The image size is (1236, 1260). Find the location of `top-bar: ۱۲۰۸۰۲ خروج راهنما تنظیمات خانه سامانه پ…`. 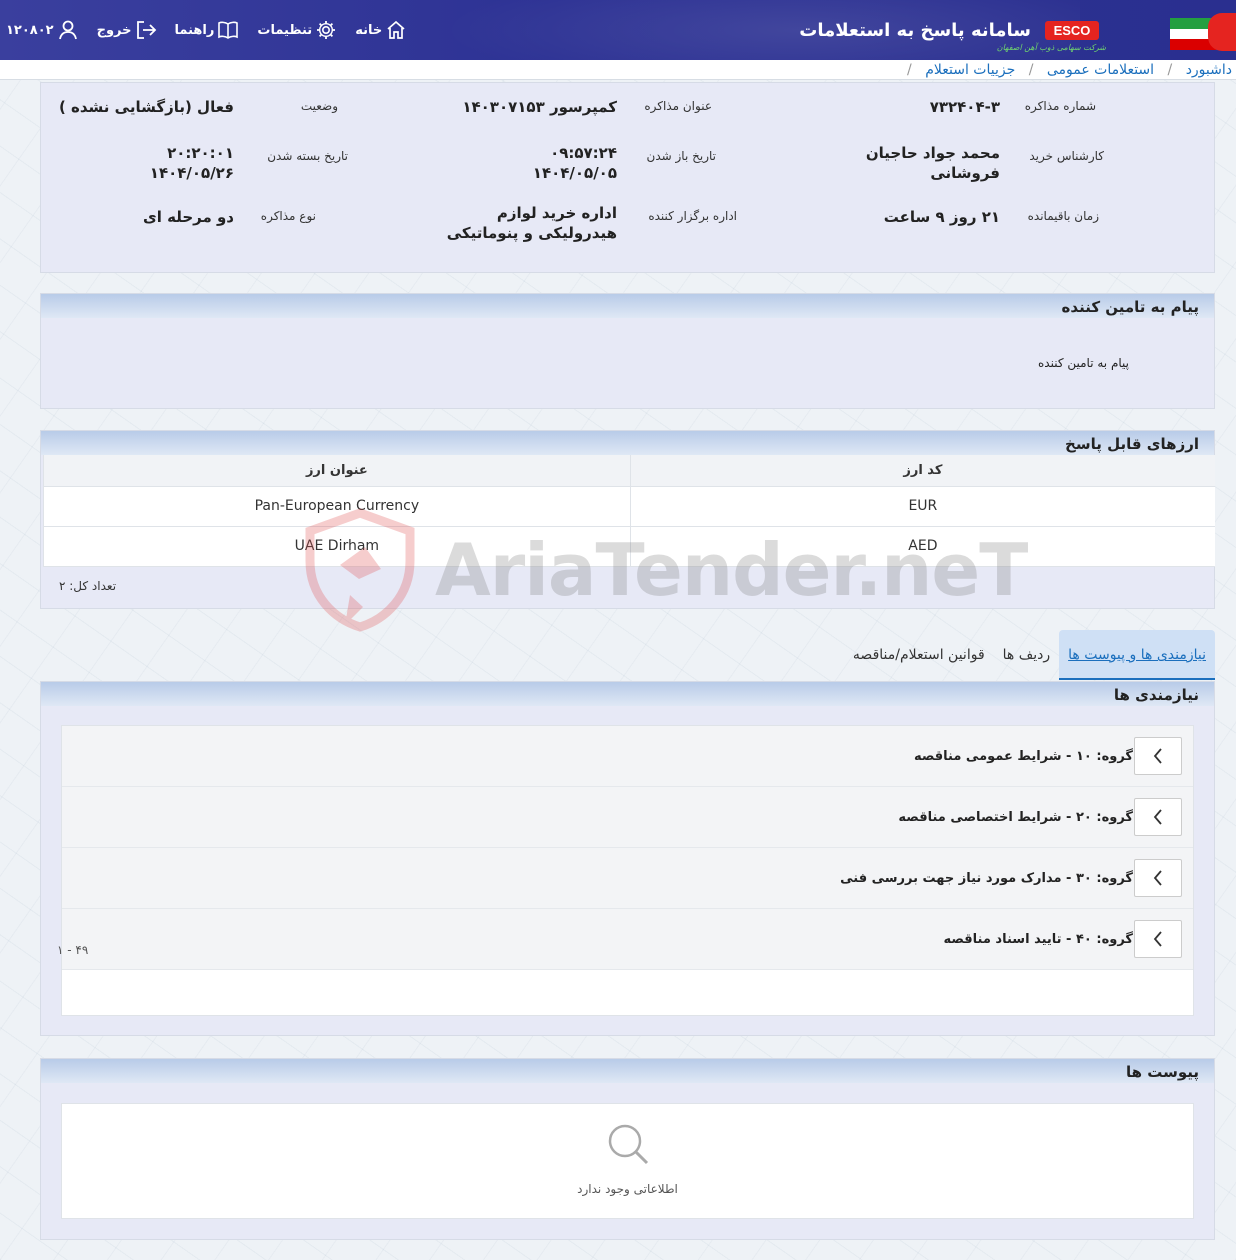

top-bar: ۱۲۰۸۰۲ خروج راهنما تنظیمات خانه سامانه پ… is located at coordinates (618, 30).